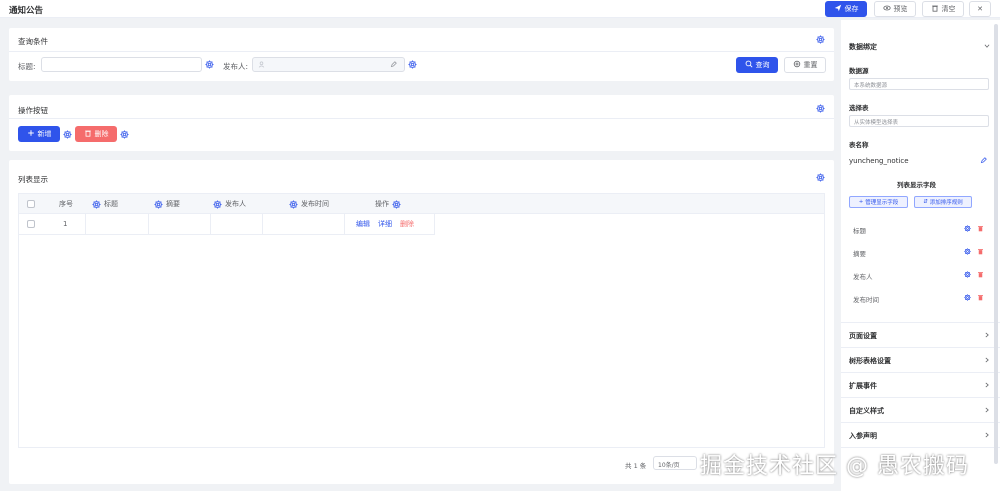  What do you see at coordinates (363, 224) in the screenshot?
I see `edit-link: 编辑` at bounding box center [363, 224].